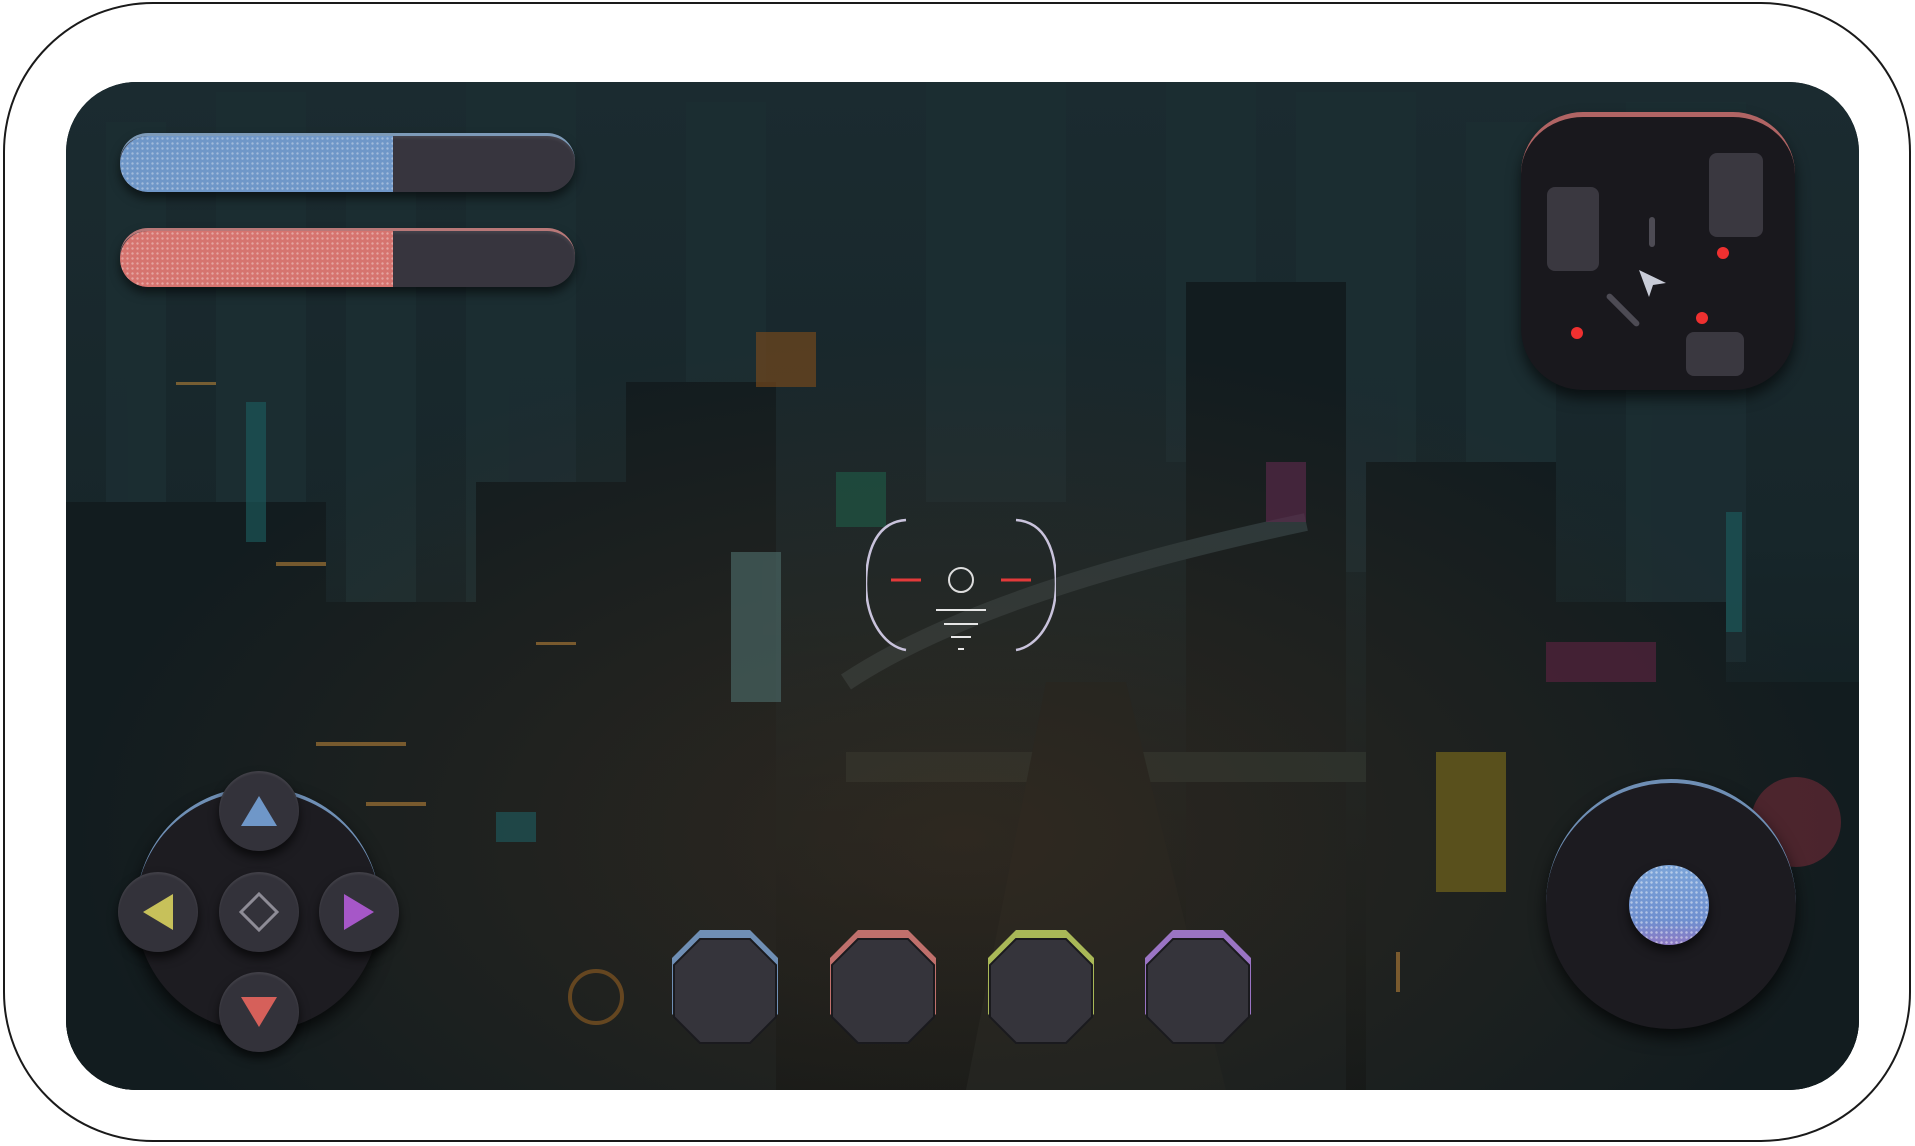 Image resolution: width=1915 pixels, height=1146 pixels. I want to click on dpad-center-button, so click(259, 912).